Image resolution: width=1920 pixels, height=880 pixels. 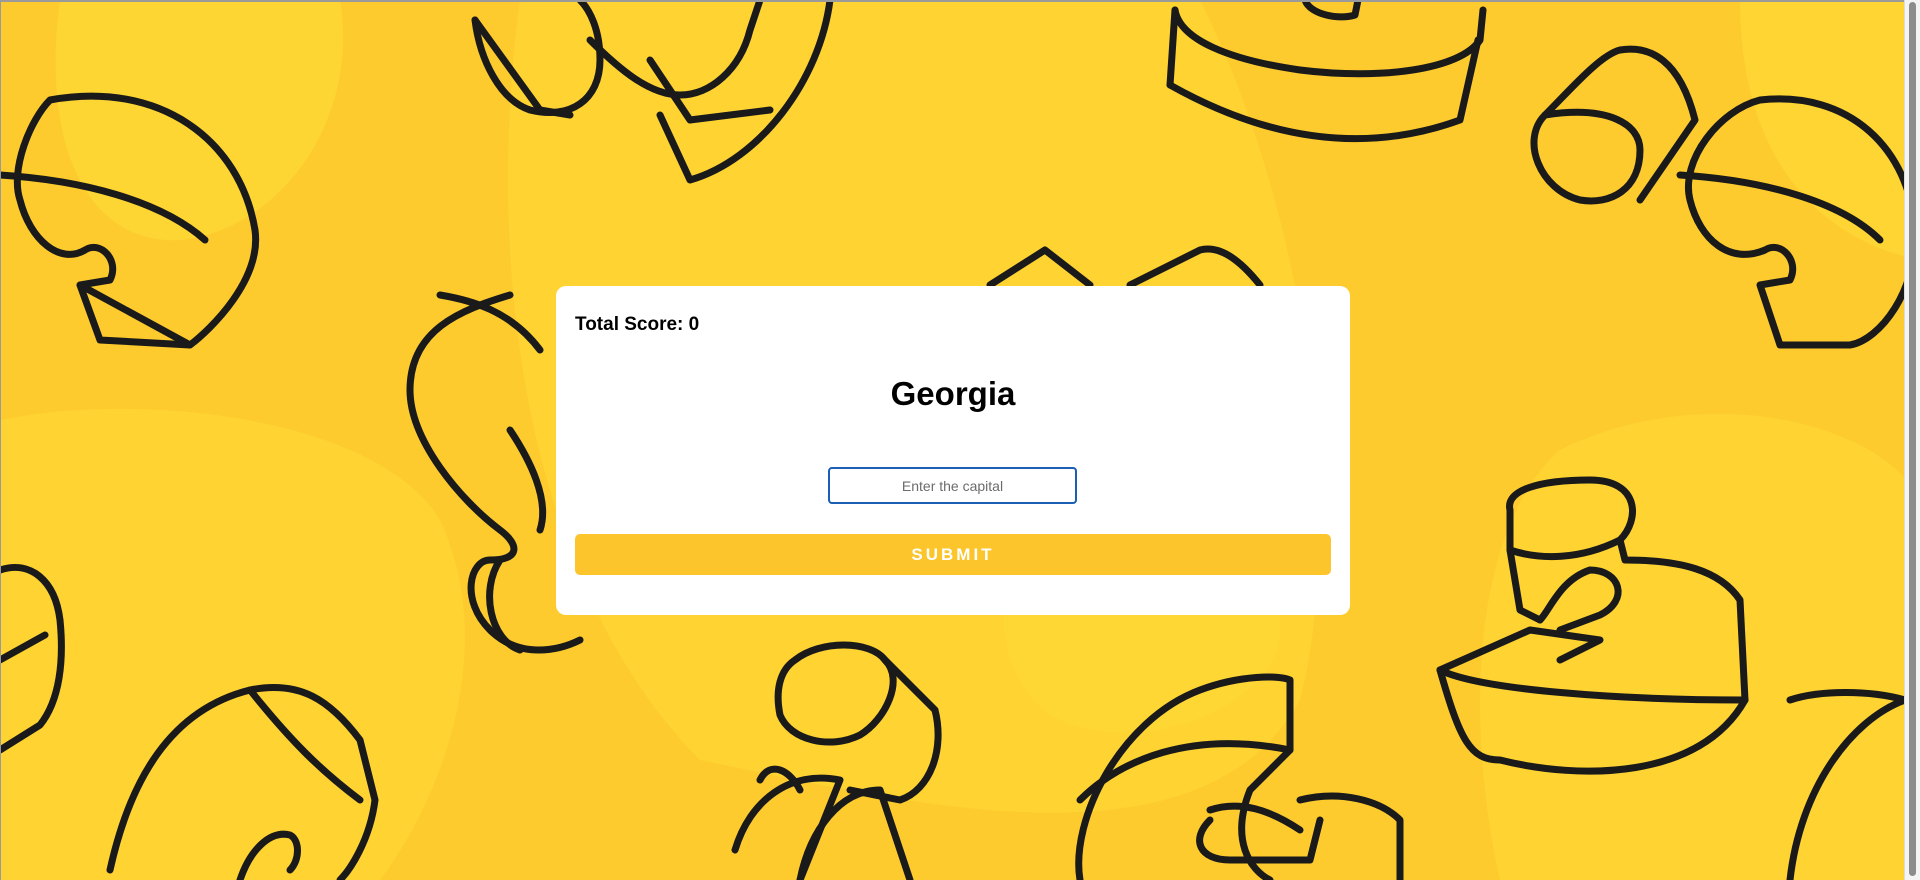 What do you see at coordinates (953, 393) in the screenshot?
I see `state-name: Georgia` at bounding box center [953, 393].